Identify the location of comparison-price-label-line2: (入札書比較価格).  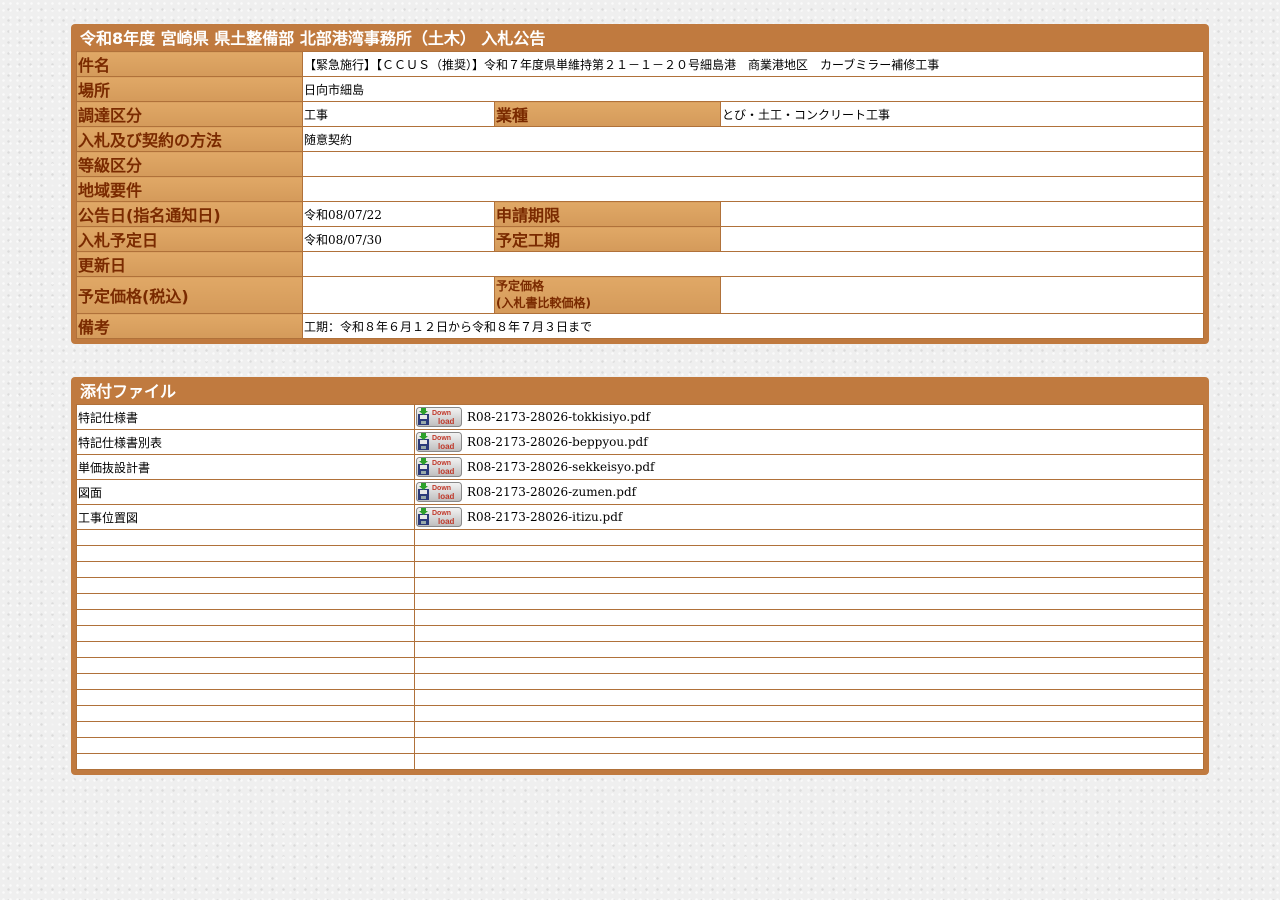
(543, 303).